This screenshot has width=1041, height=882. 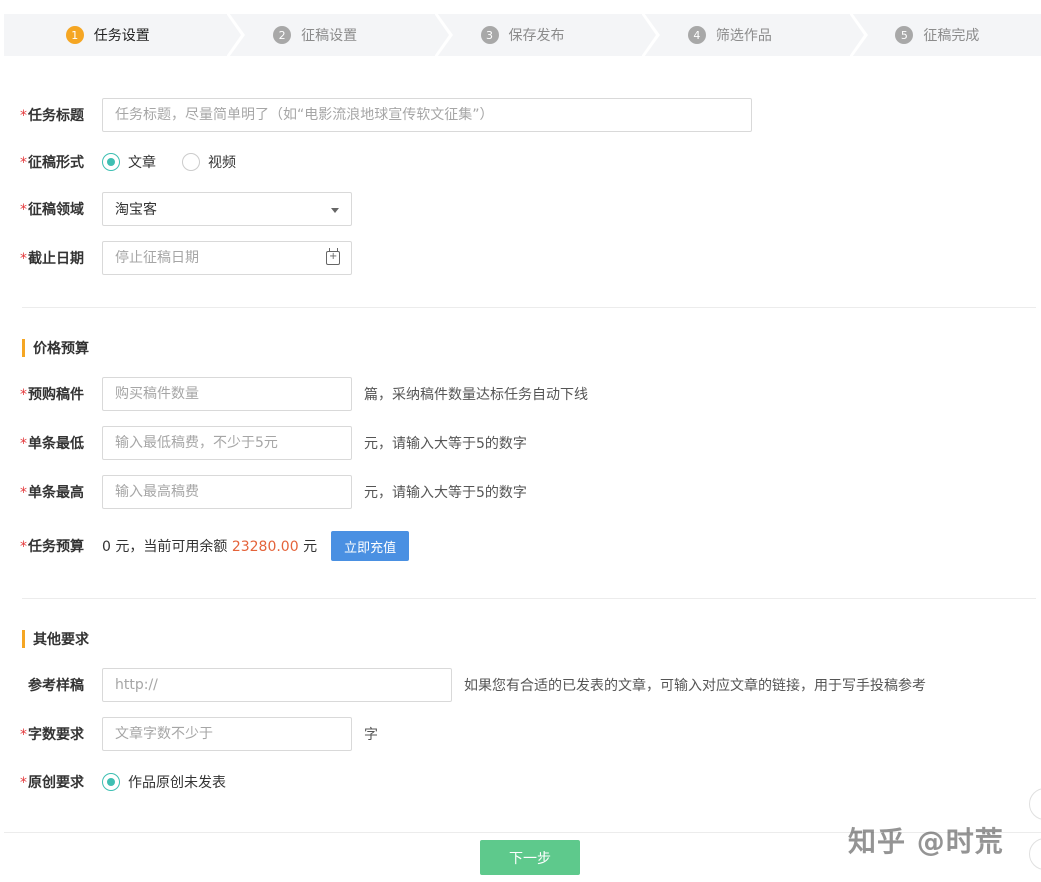 I want to click on min-fee-field, so click(x=227, y=443).